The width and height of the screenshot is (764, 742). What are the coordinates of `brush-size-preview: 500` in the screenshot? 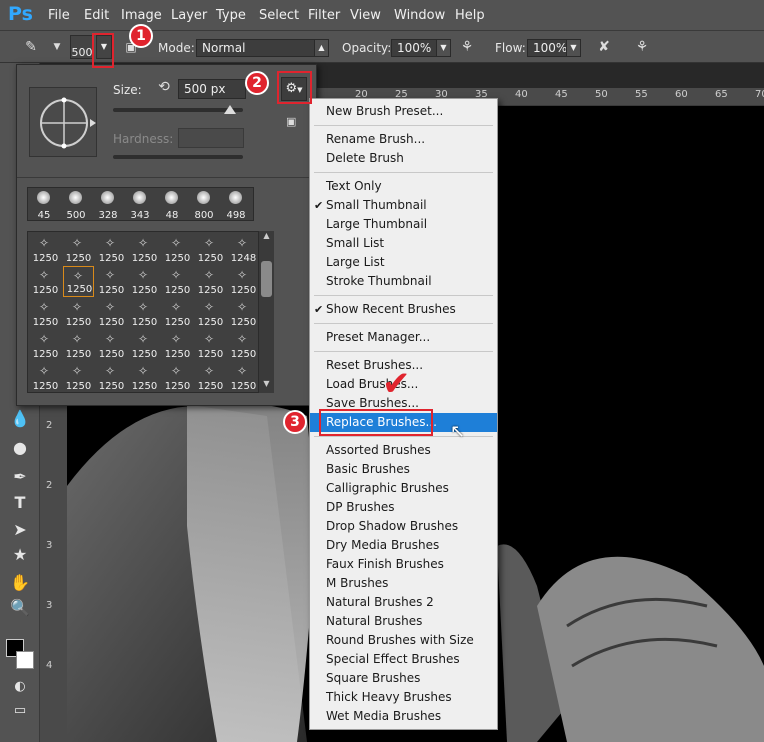 It's located at (82, 47).